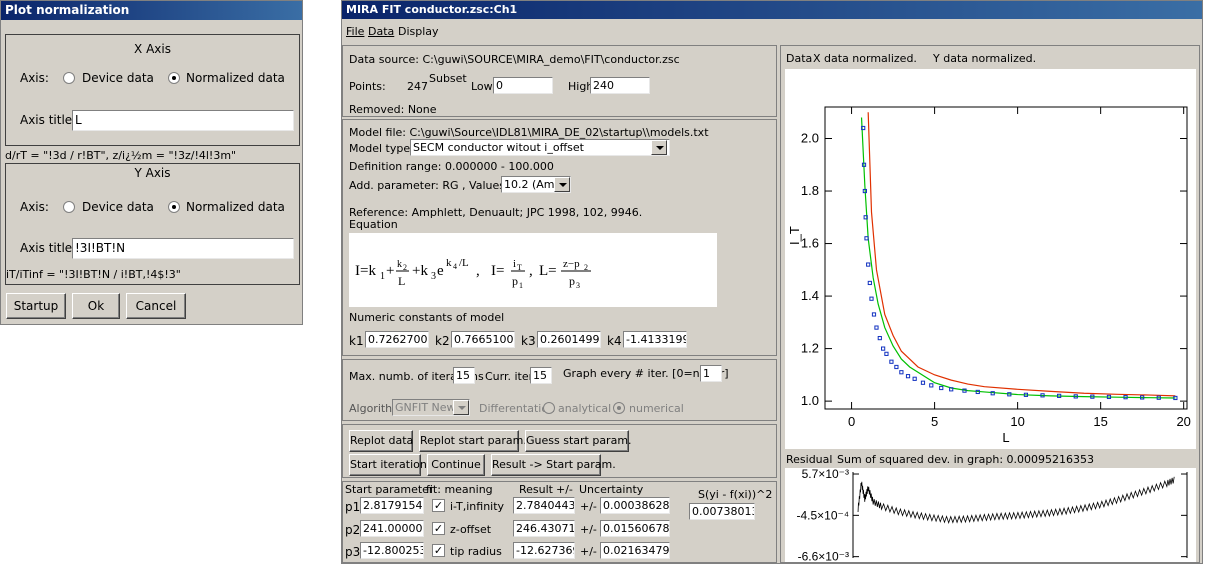 Image resolution: width=1212 pixels, height=565 pixels. I want to click on add-param-dropdown-icon, so click(562, 184).